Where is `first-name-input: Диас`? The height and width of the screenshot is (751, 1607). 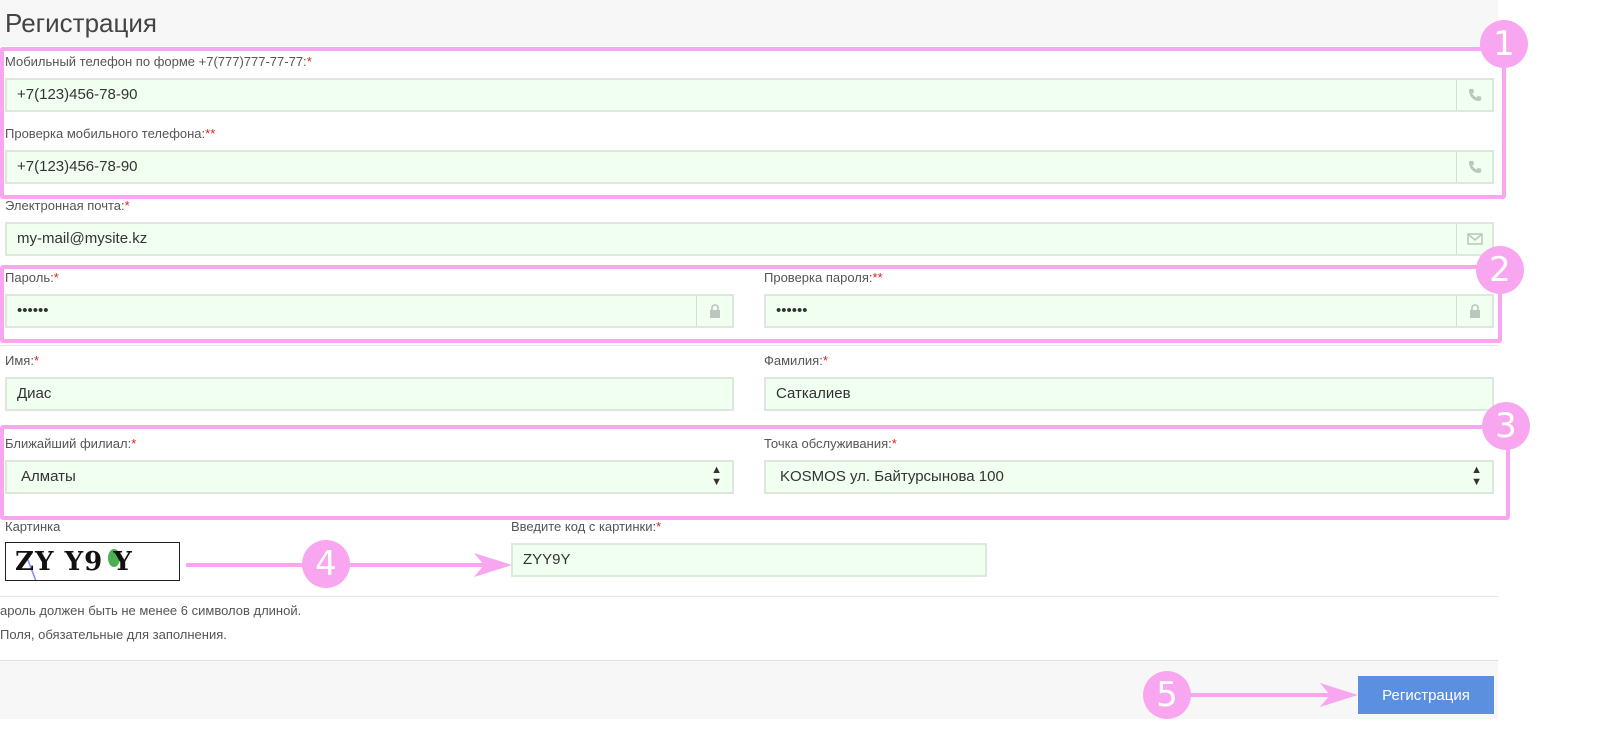
first-name-input: Диас is located at coordinates (369, 394).